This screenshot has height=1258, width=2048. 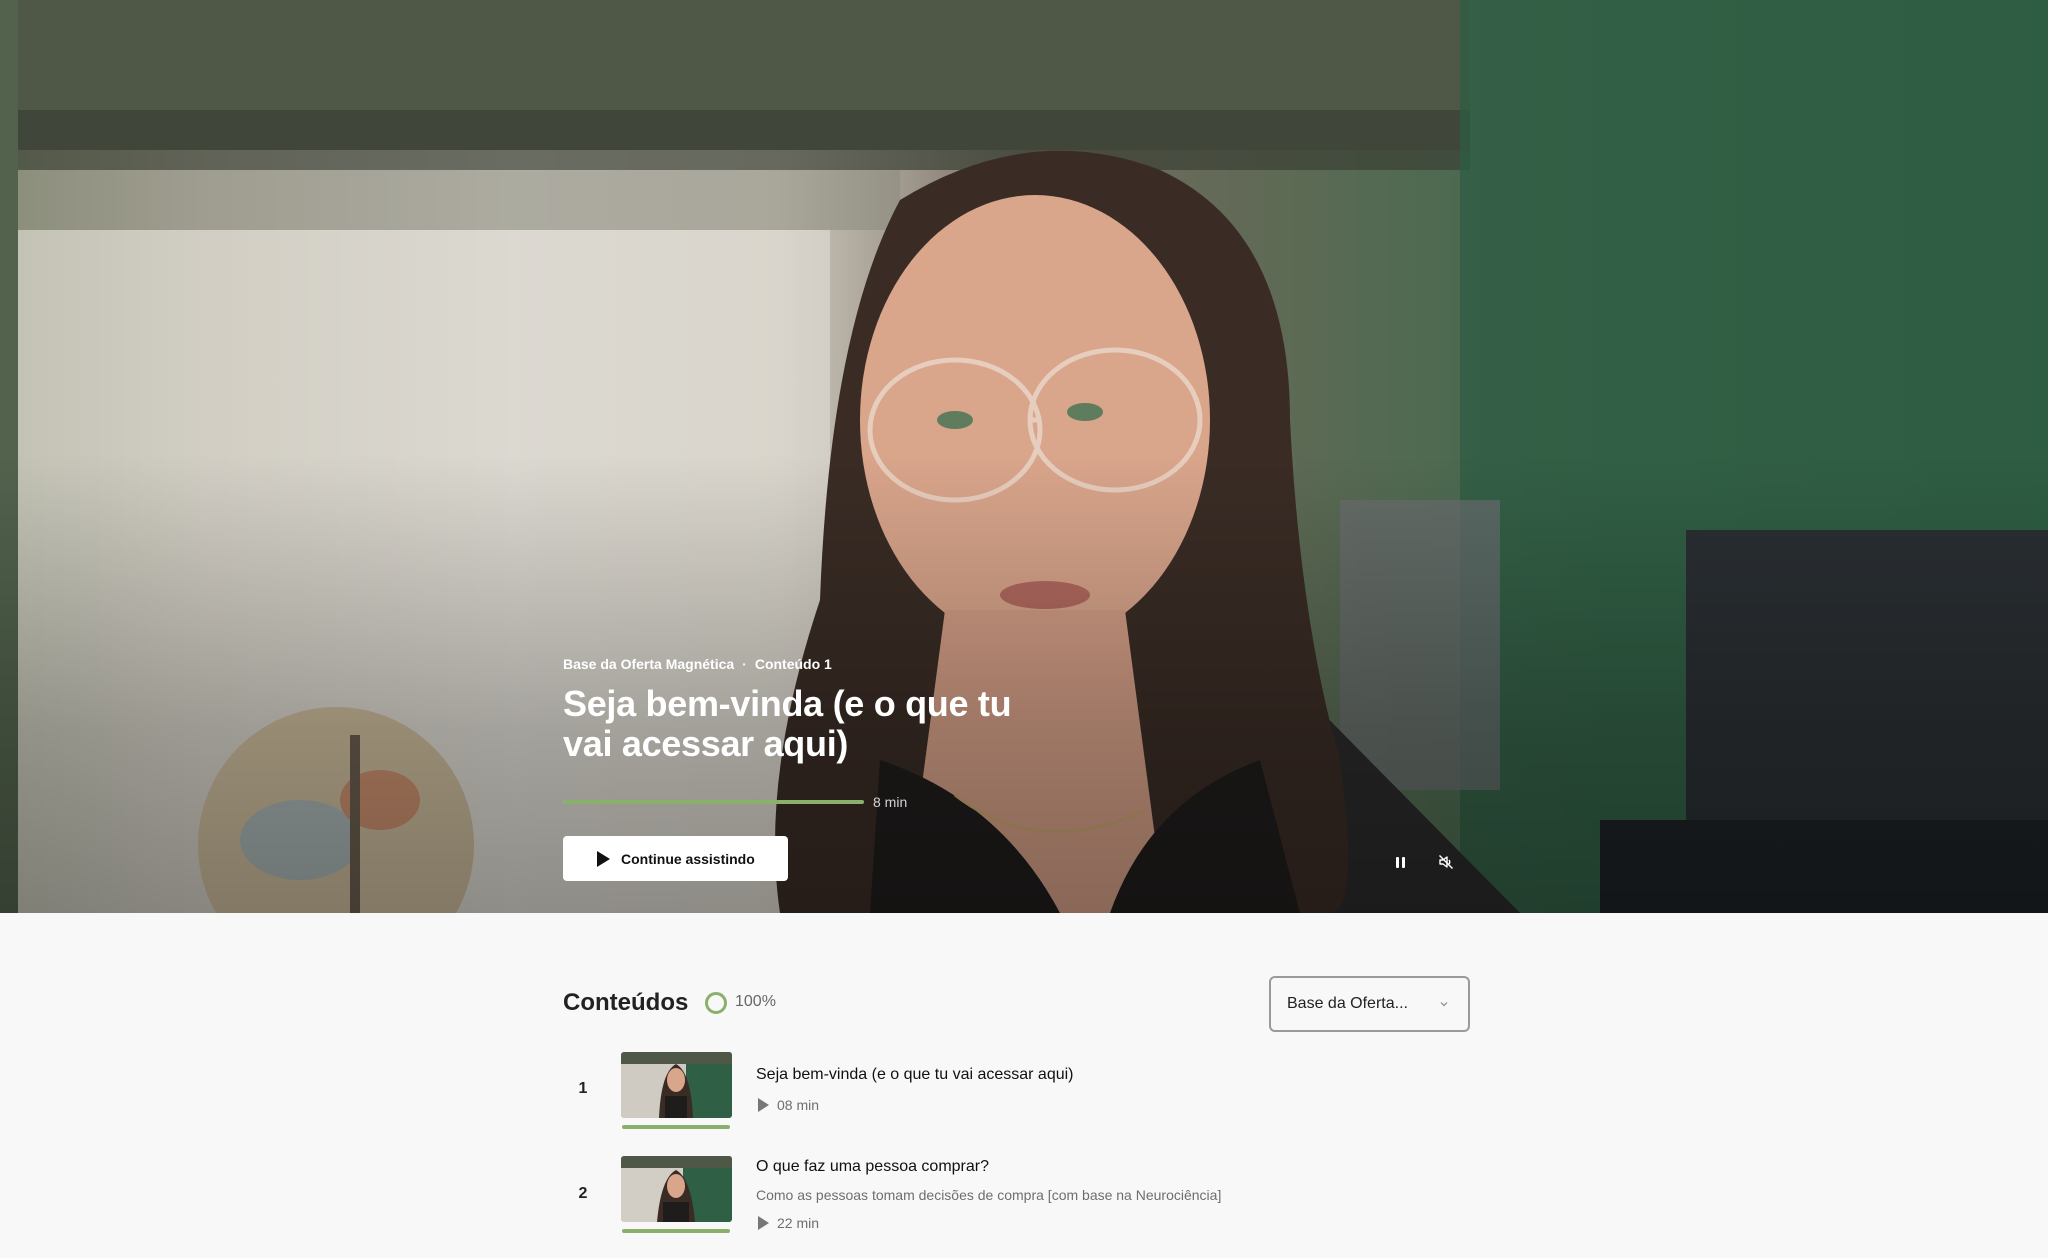 I want to click on progress-ring-icon, so click(x=716, y=1003).